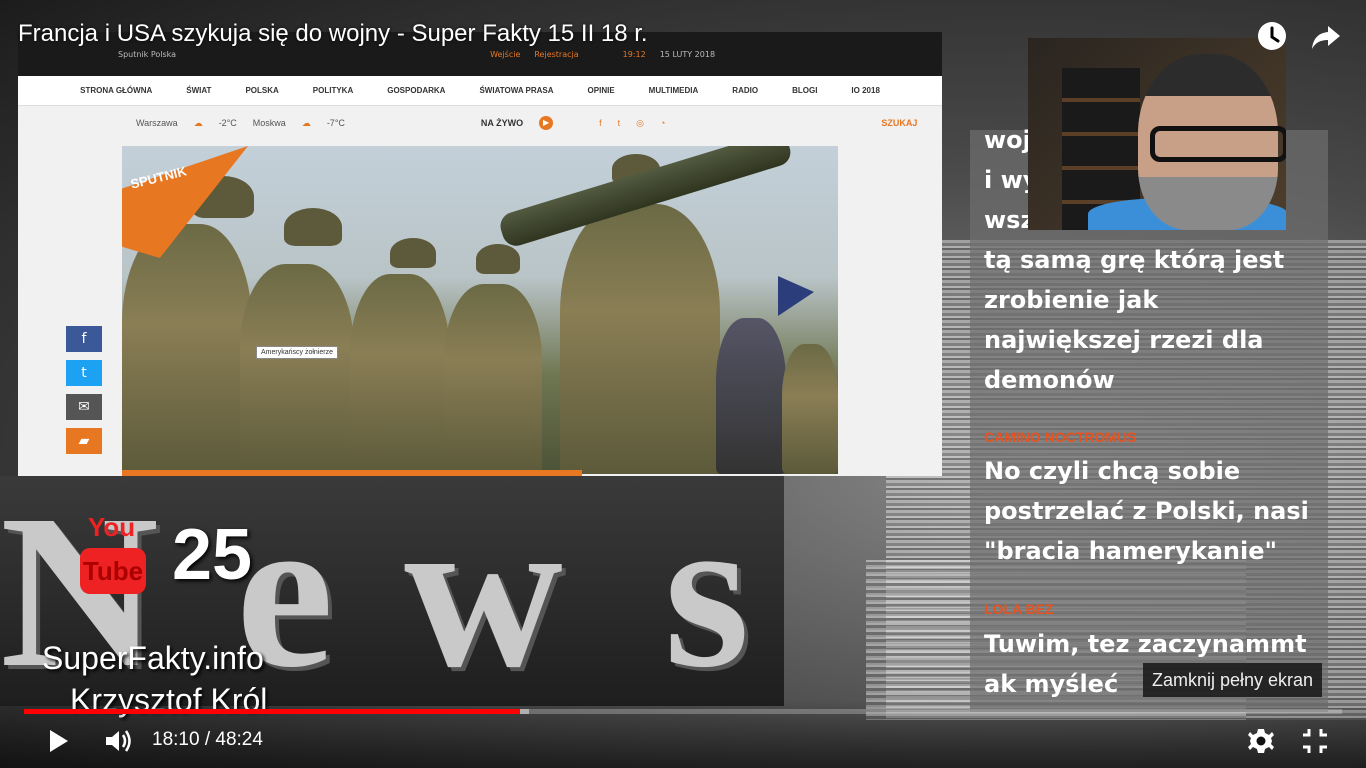  Describe the element at coordinates (84, 339) in the screenshot. I see `facebook-icon: f` at that location.